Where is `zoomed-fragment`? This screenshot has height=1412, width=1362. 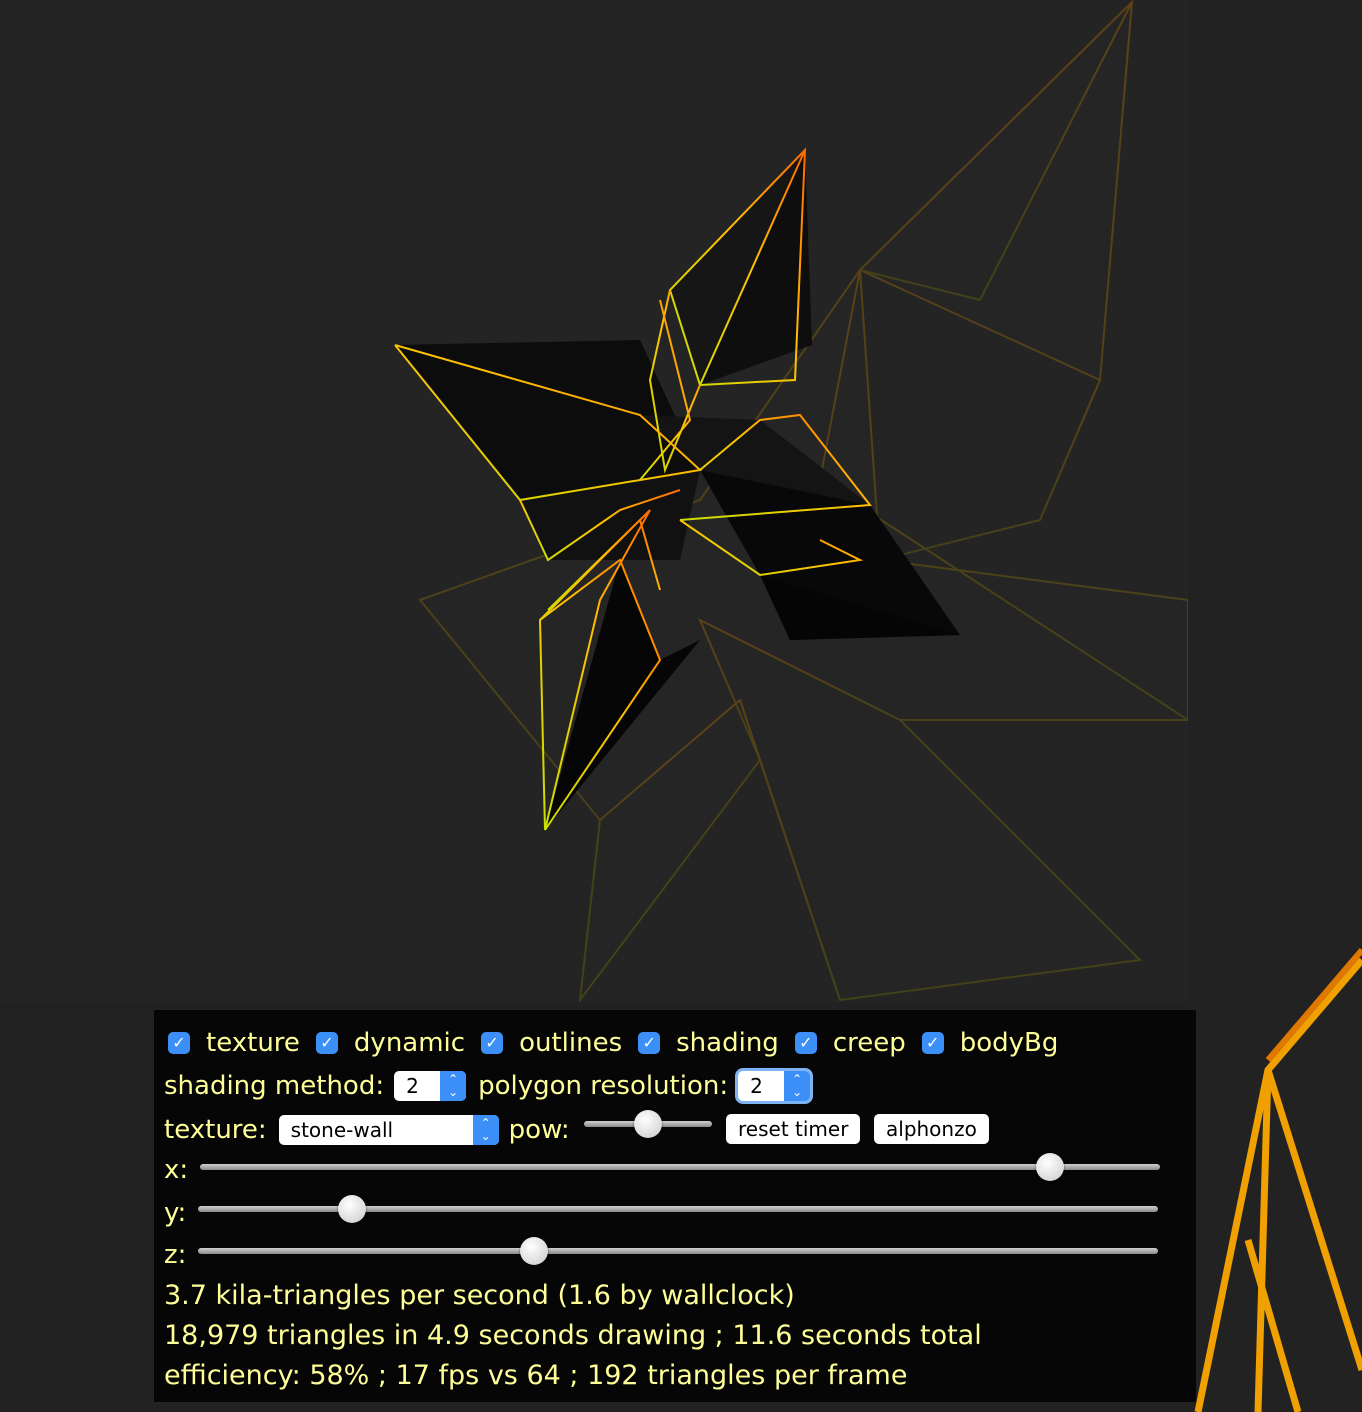 zoomed-fragment is located at coordinates (1278, 1180).